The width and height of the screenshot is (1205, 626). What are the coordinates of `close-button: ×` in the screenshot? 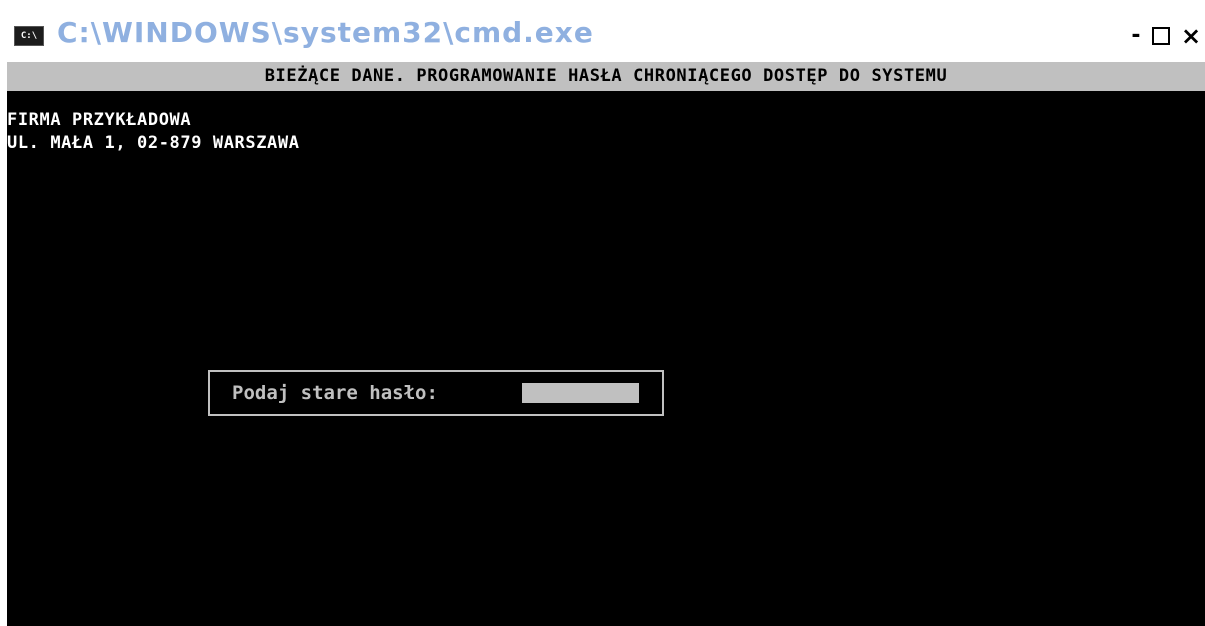 It's located at (1191, 36).